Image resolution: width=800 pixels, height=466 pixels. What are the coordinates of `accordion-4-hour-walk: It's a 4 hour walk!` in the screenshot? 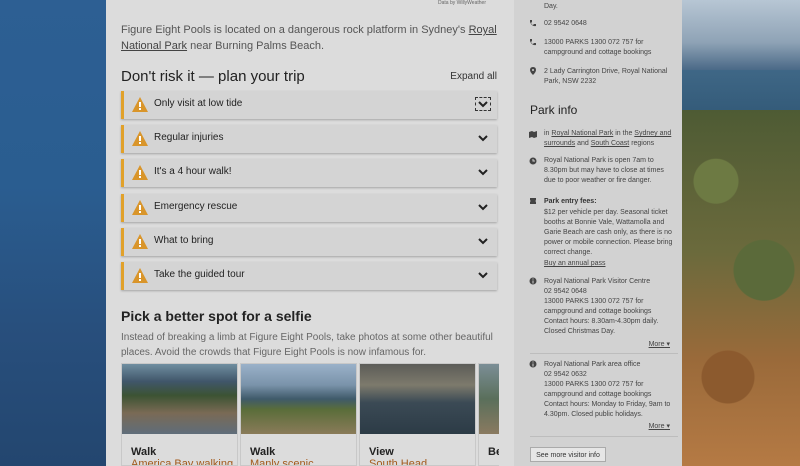 It's located at (309, 173).